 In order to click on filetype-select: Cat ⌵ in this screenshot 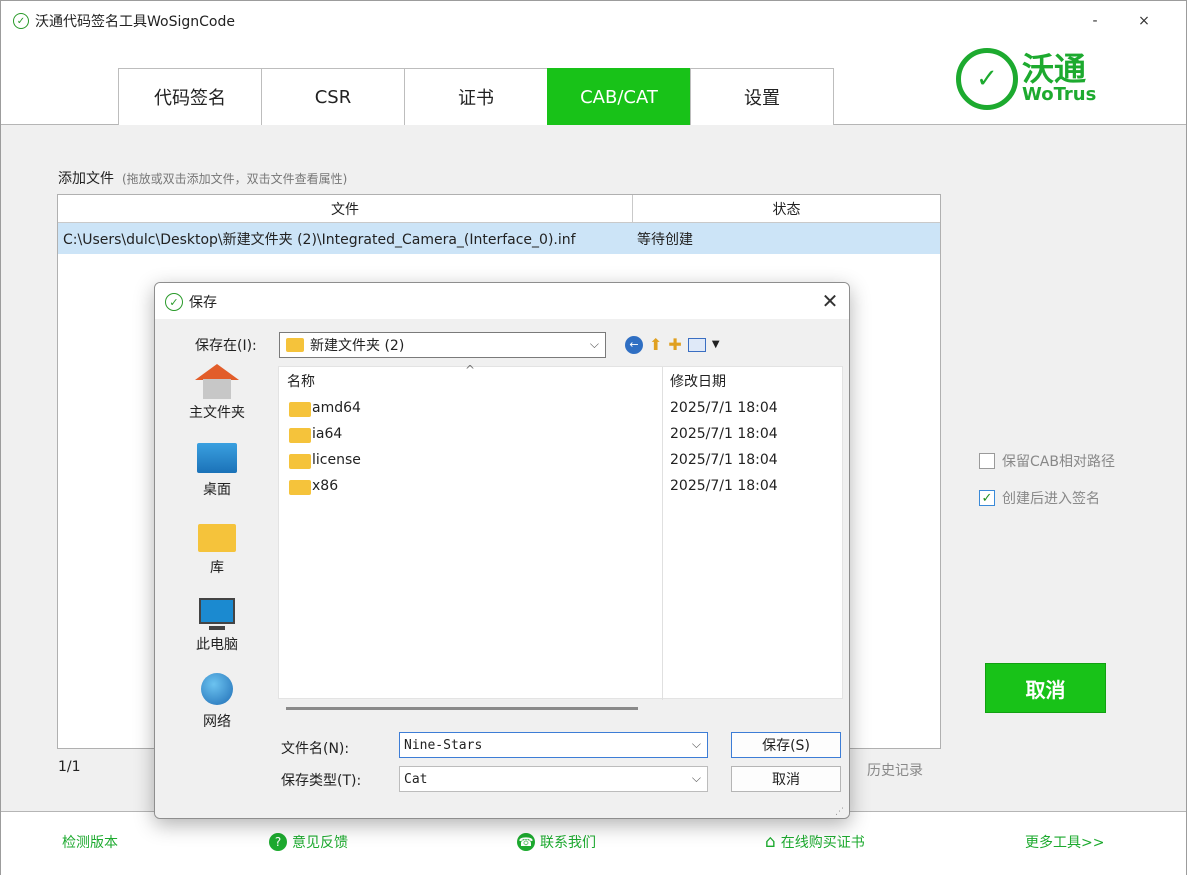, I will do `click(553, 779)`.